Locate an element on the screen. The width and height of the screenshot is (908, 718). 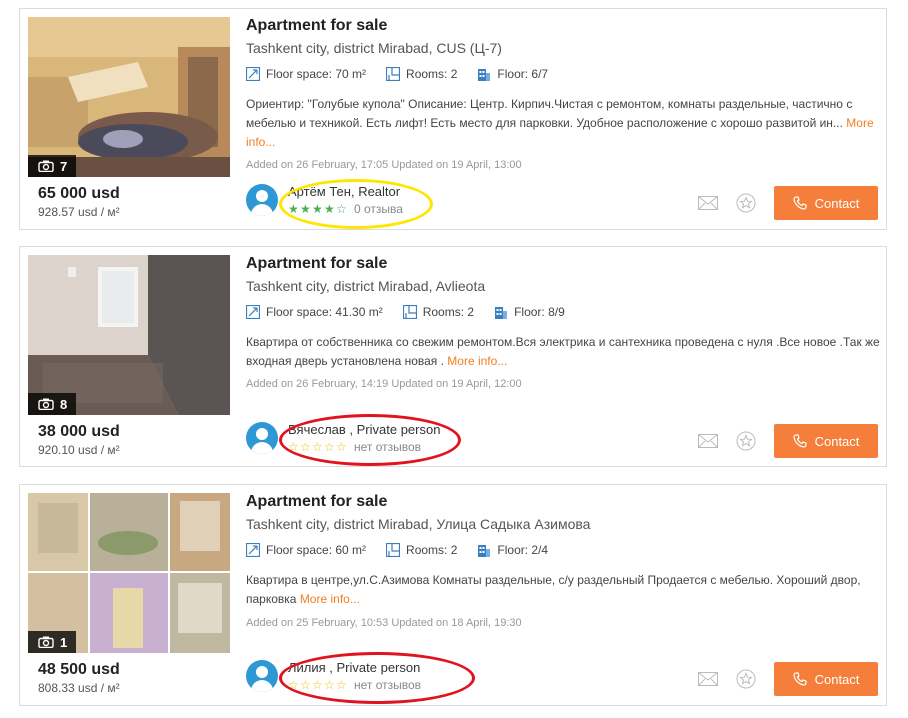
photo-count: 7 is located at coordinates (64, 166).